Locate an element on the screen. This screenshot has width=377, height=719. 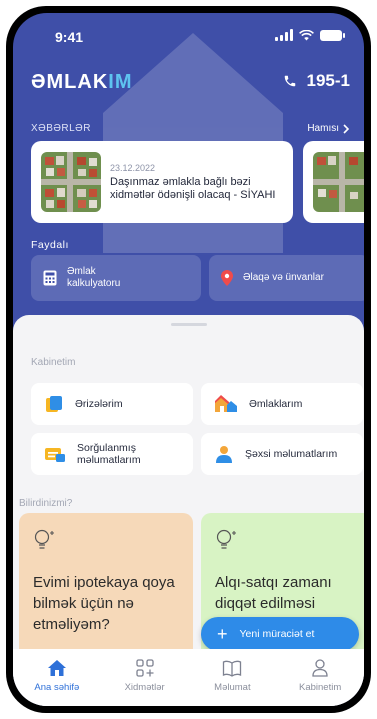
tile-label: Əmlaklarım is located at coordinates (276, 404).